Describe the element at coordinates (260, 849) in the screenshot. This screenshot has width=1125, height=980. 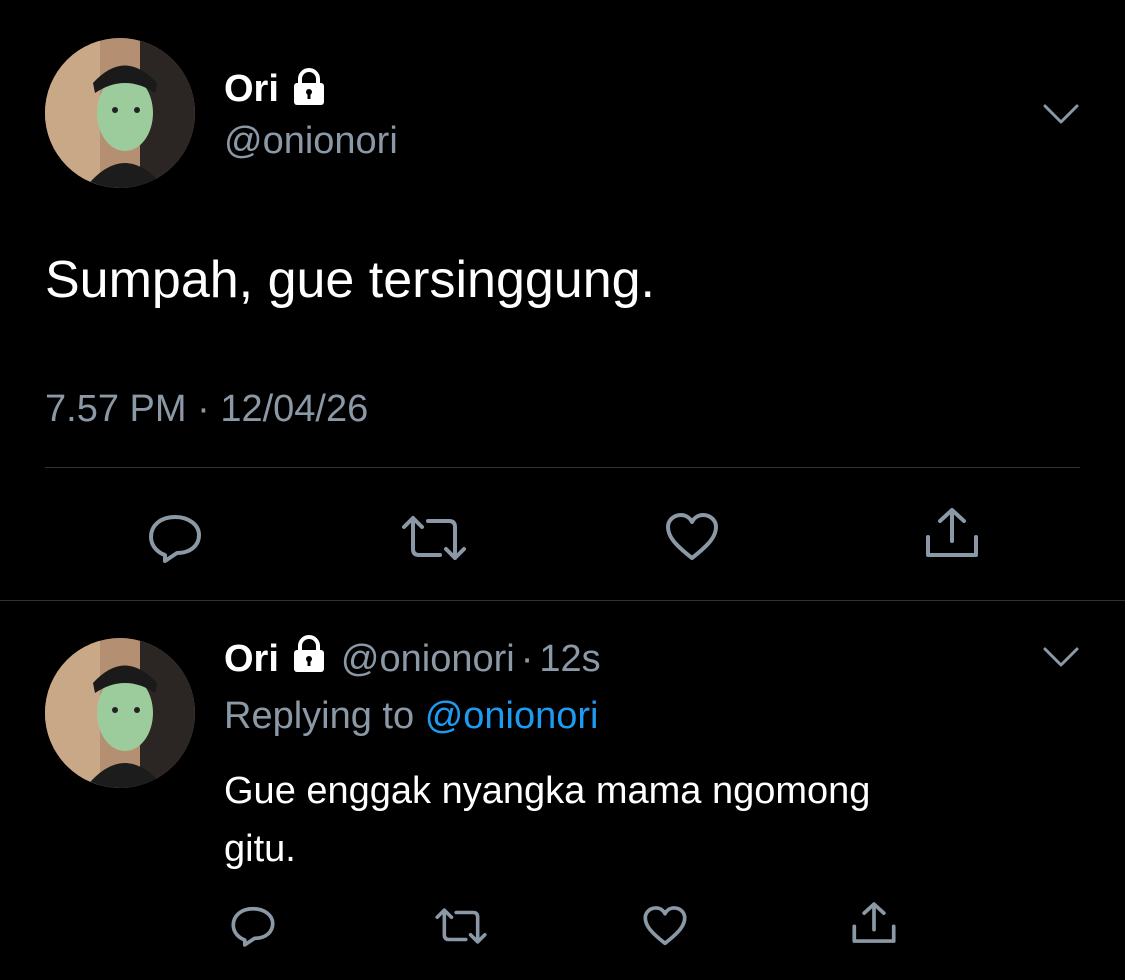
I see `reply-text-line-2: gitu.` at that location.